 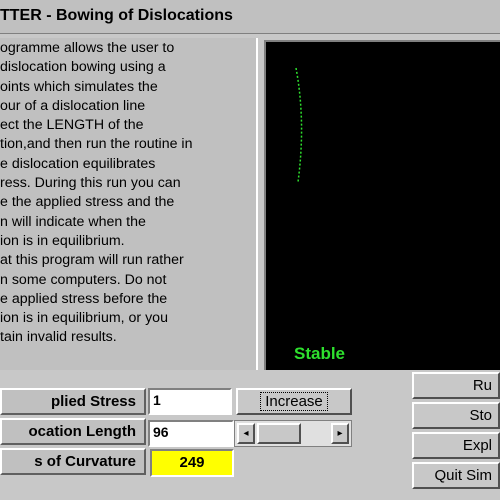 What do you see at coordinates (456, 415) in the screenshot?
I see `stop-button: Sto` at bounding box center [456, 415].